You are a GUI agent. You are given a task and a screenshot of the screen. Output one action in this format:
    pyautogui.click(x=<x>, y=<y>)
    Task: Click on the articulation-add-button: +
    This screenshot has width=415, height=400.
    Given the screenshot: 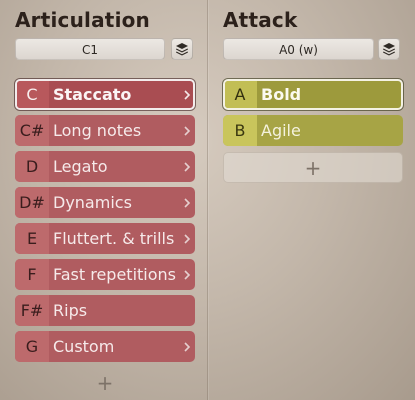 What is the action you would take?
    pyautogui.click(x=105, y=383)
    